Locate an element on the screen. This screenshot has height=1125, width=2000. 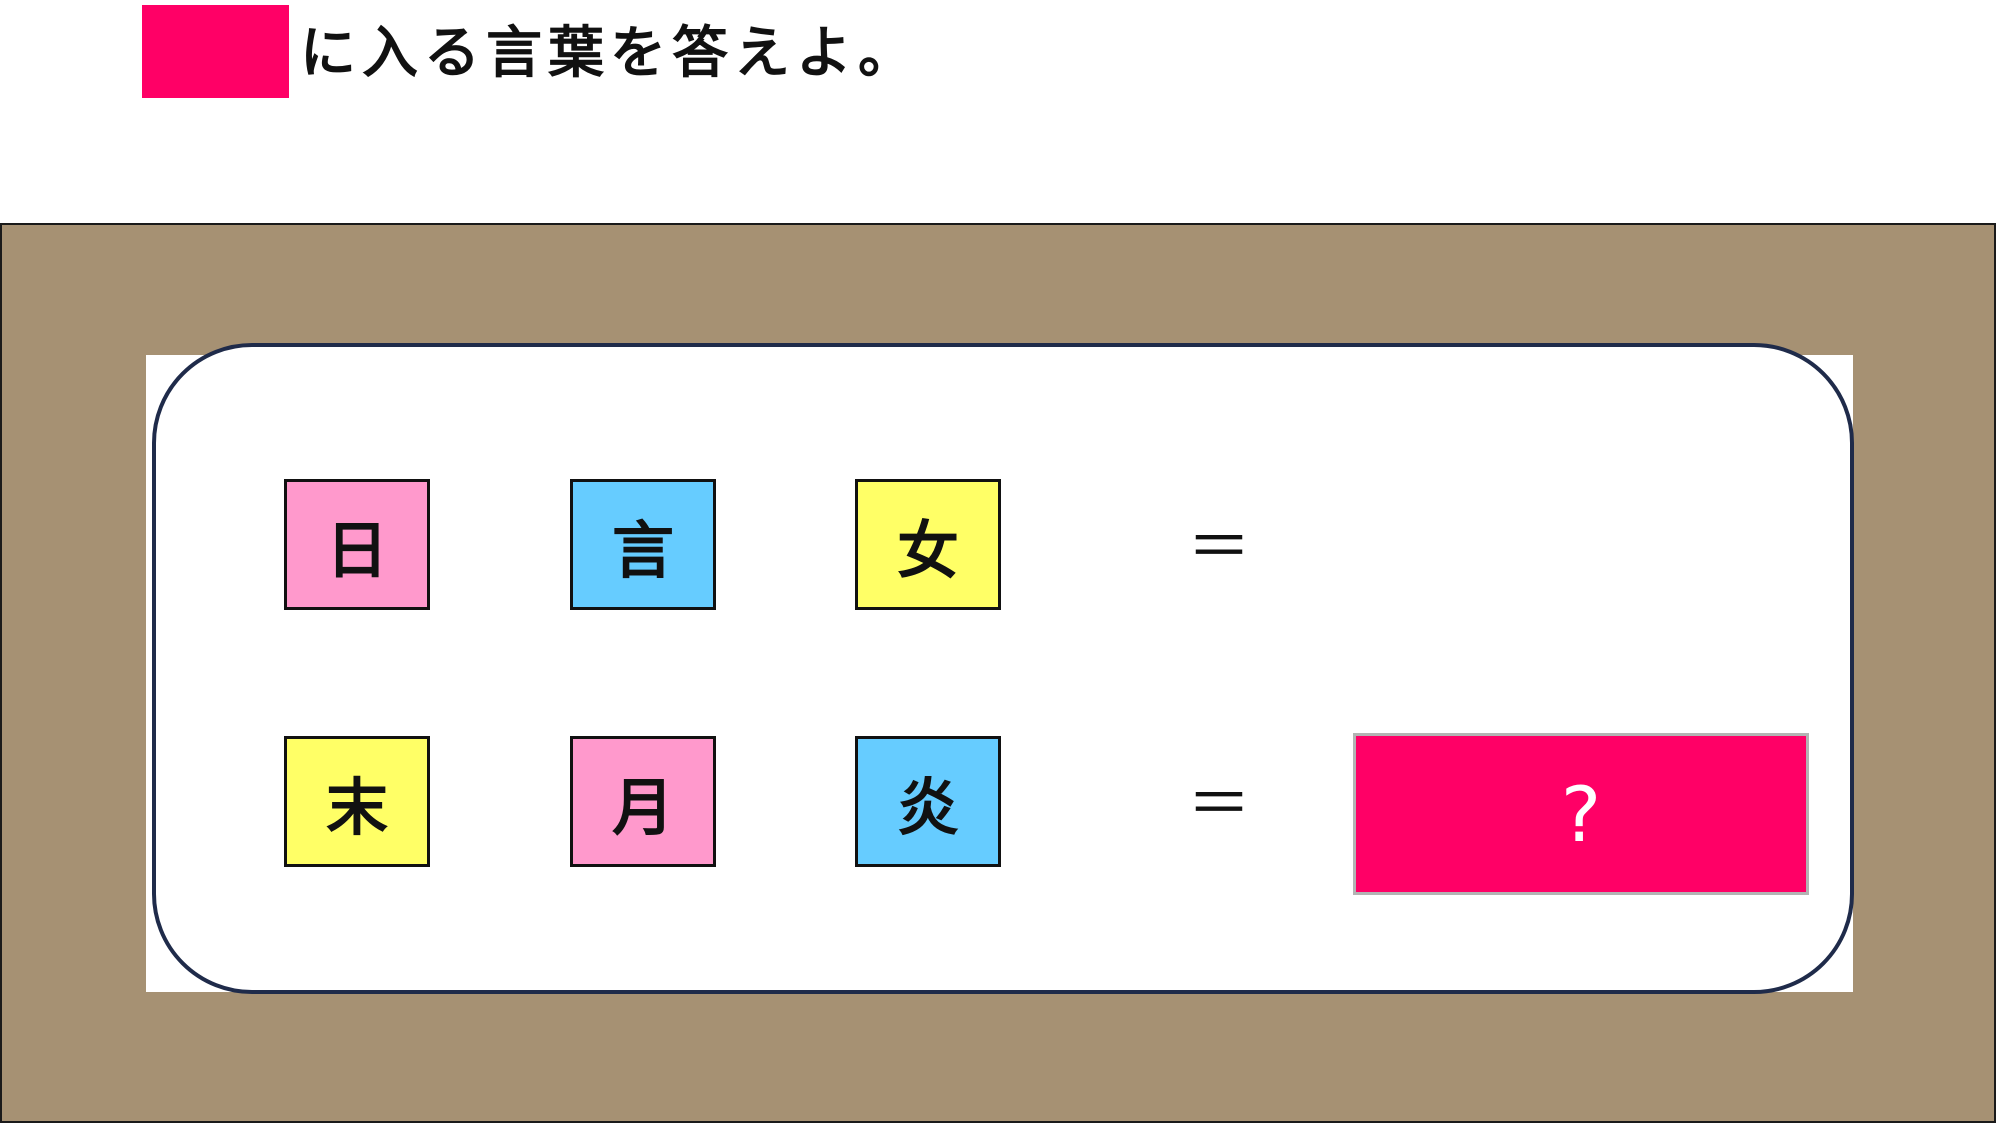
row2-tile-1: 末 is located at coordinates (357, 801).